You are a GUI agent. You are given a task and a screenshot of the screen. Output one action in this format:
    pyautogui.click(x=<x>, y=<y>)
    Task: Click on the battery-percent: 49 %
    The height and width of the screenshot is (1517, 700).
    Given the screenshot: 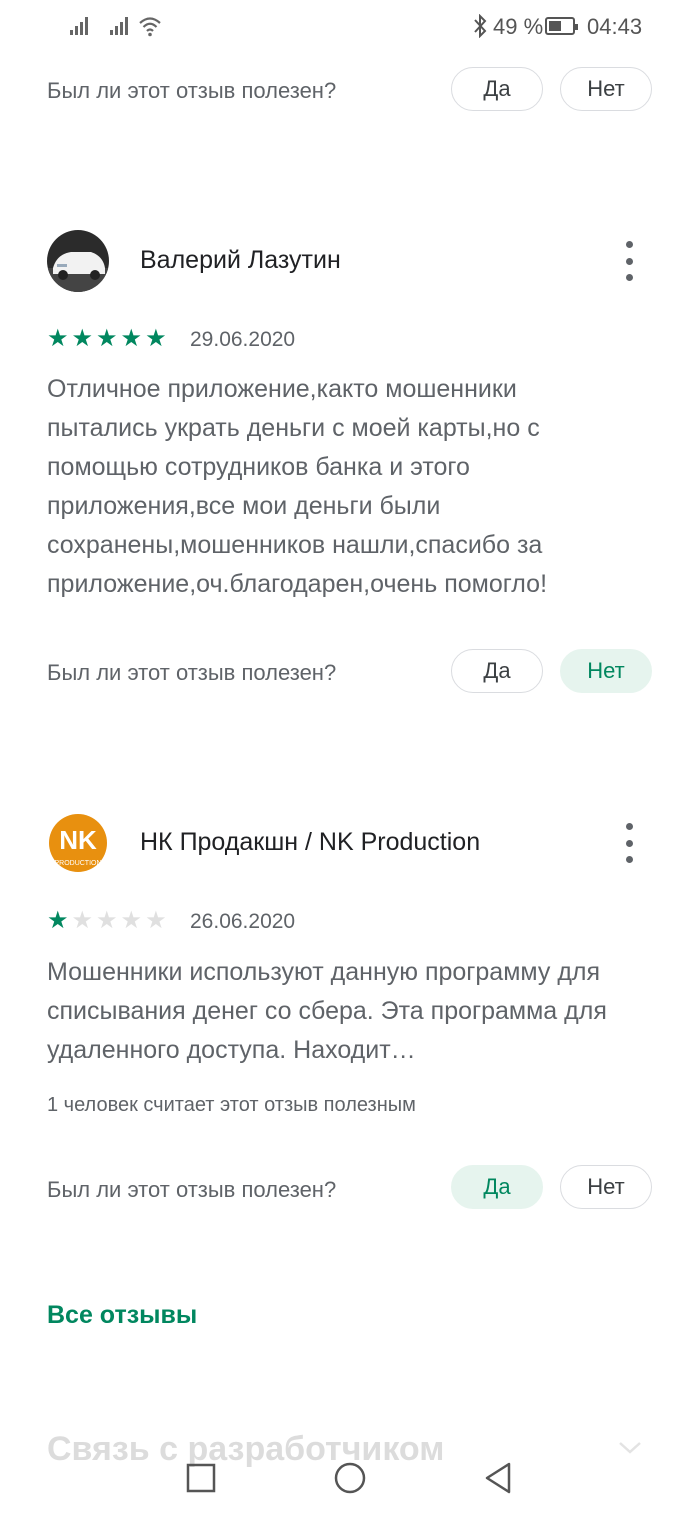 What is the action you would take?
    pyautogui.click(x=518, y=26)
    